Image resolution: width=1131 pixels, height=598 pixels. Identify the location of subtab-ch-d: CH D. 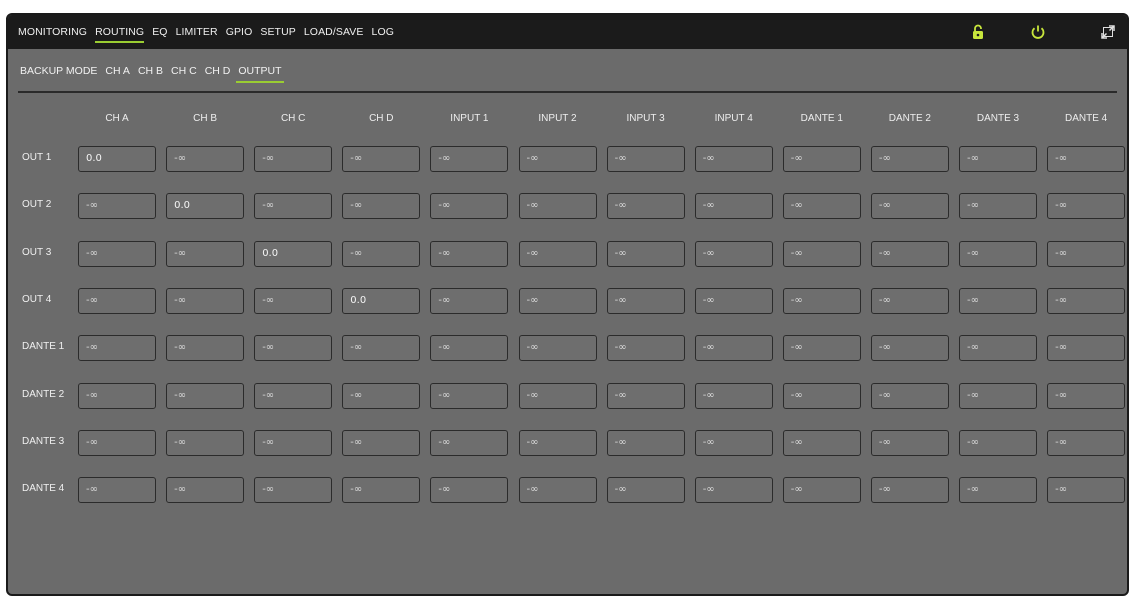
(218, 71).